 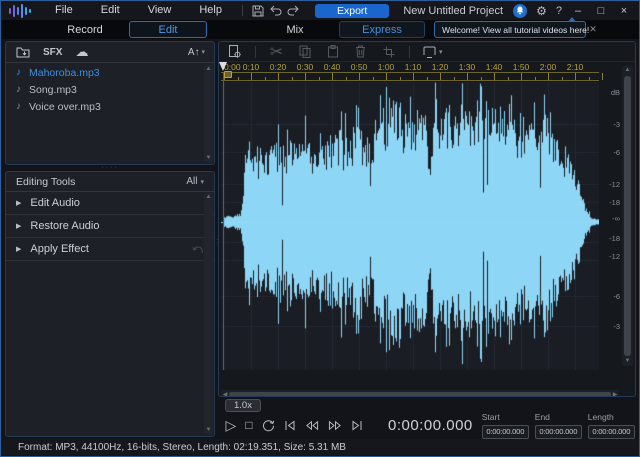 I want to click on help-icon: ?, so click(x=559, y=11).